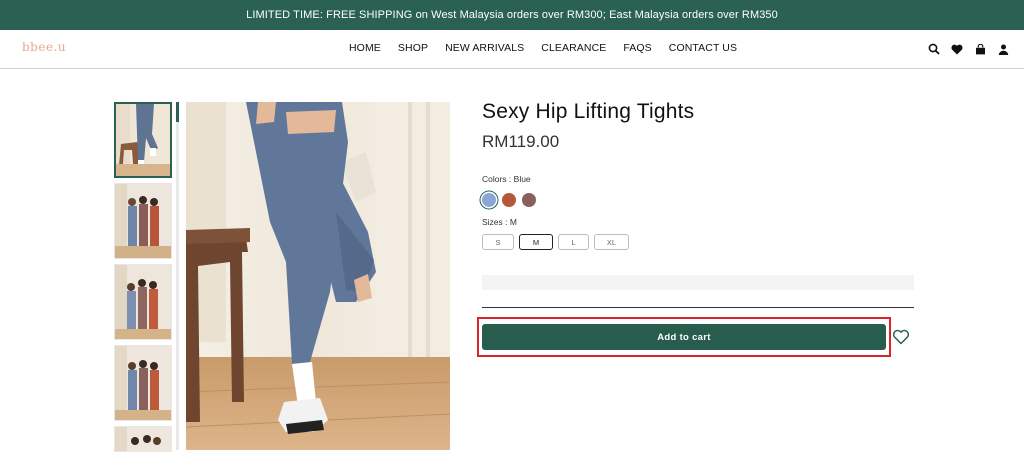 This screenshot has width=1024, height=472. Describe the element at coordinates (521, 141) in the screenshot. I see `product-price: RM119.00` at that location.